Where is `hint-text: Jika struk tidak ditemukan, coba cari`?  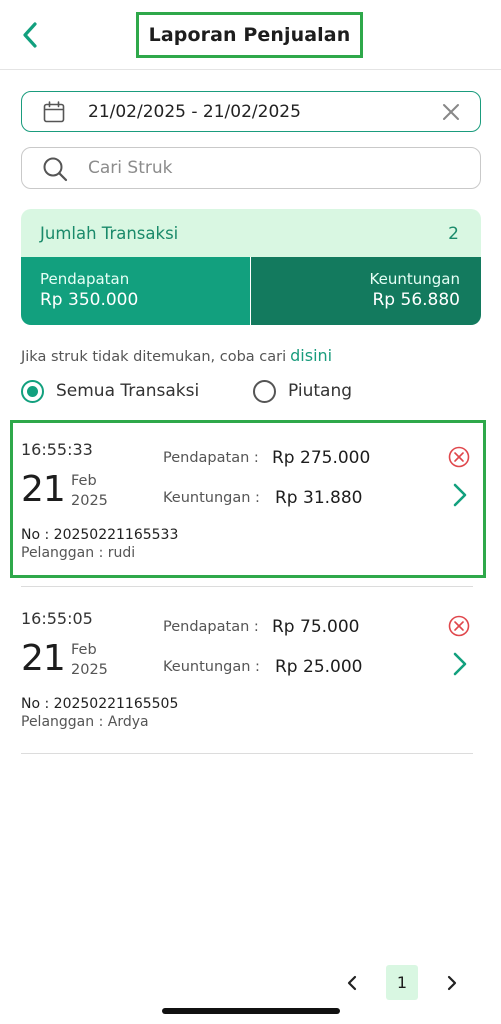
hint-text: Jika struk tidak ditemukan, coba cari is located at coordinates (154, 357).